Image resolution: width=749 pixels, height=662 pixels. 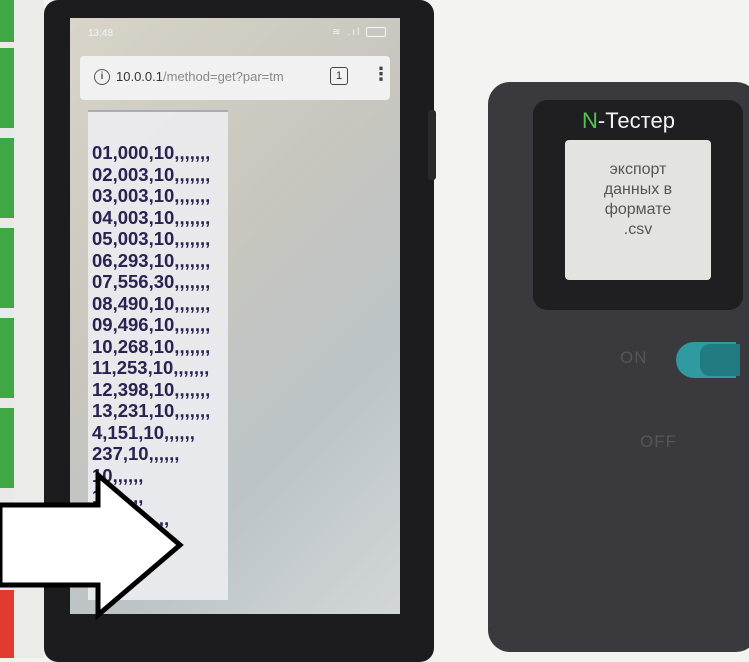 I want to click on battery-icon, so click(x=376, y=32).